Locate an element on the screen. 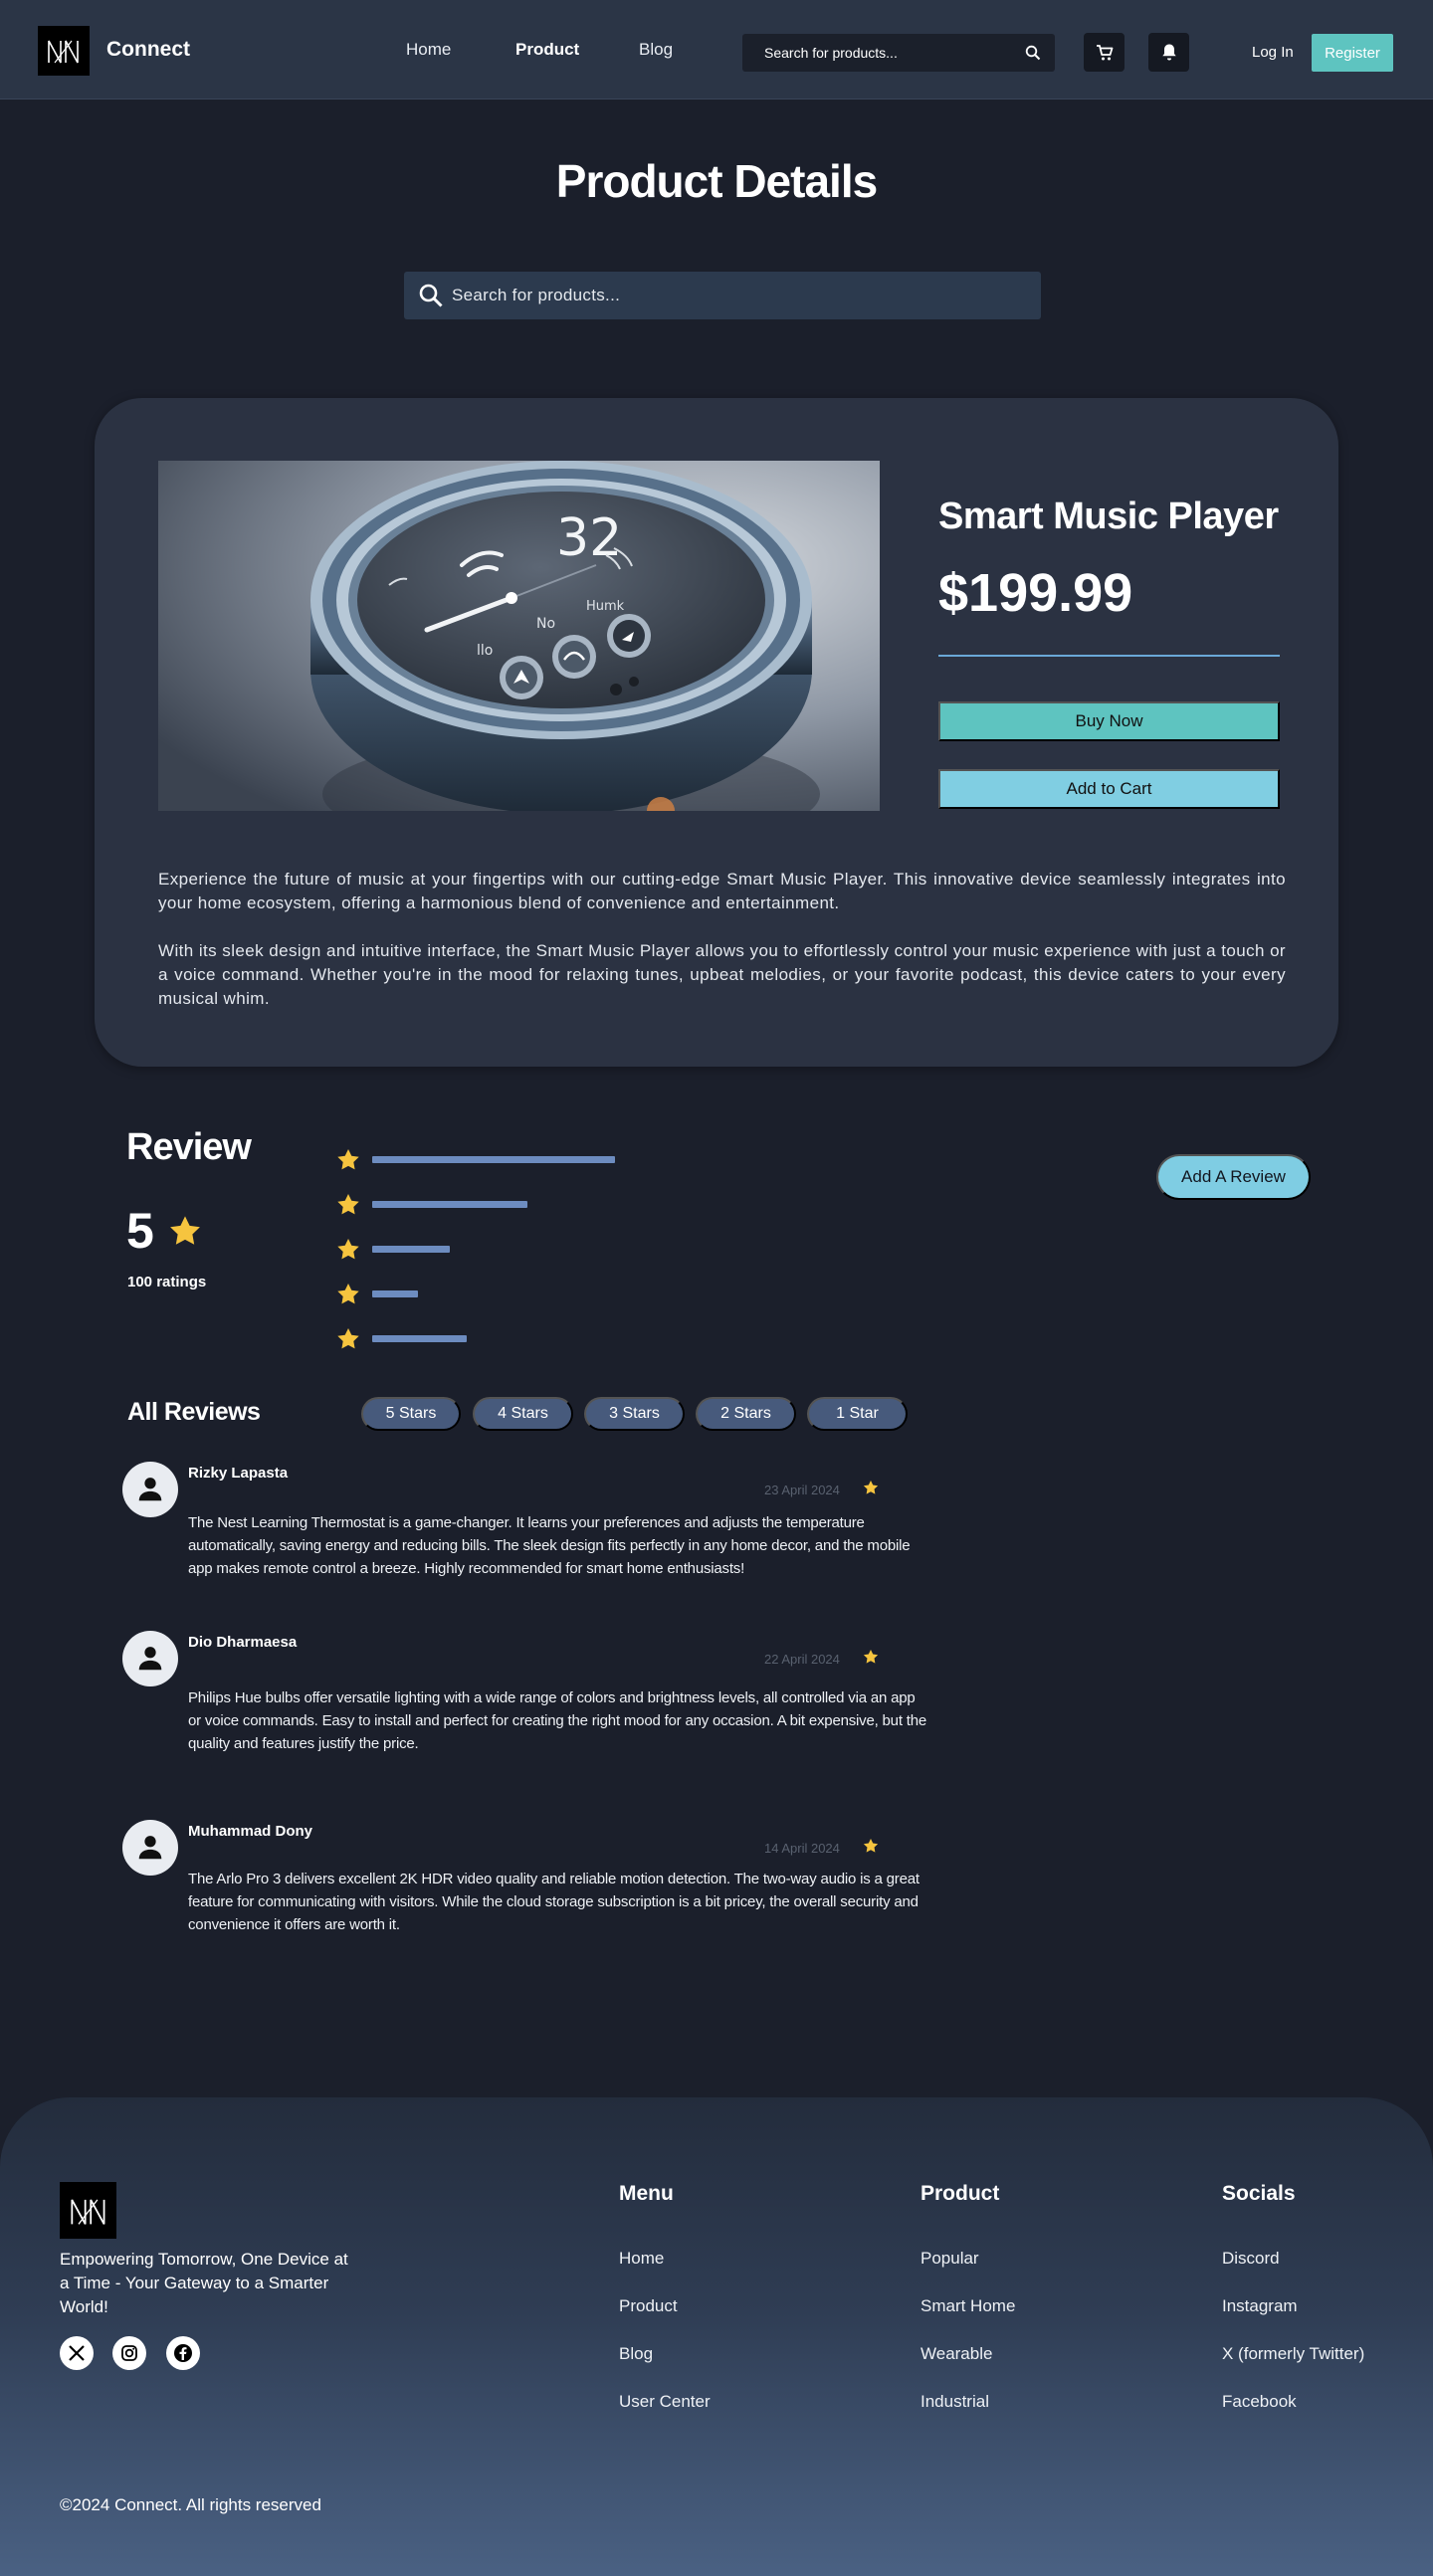 The image size is (1433, 2576). footer-link-discord: Discord is located at coordinates (1251, 2259).